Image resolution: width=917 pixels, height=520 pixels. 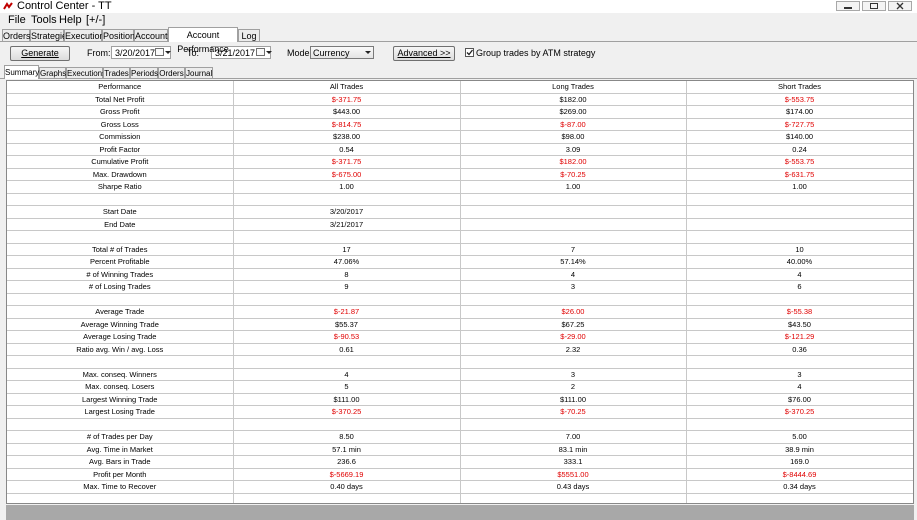 I want to click on subtab-trades: Trades, so click(x=116, y=72).